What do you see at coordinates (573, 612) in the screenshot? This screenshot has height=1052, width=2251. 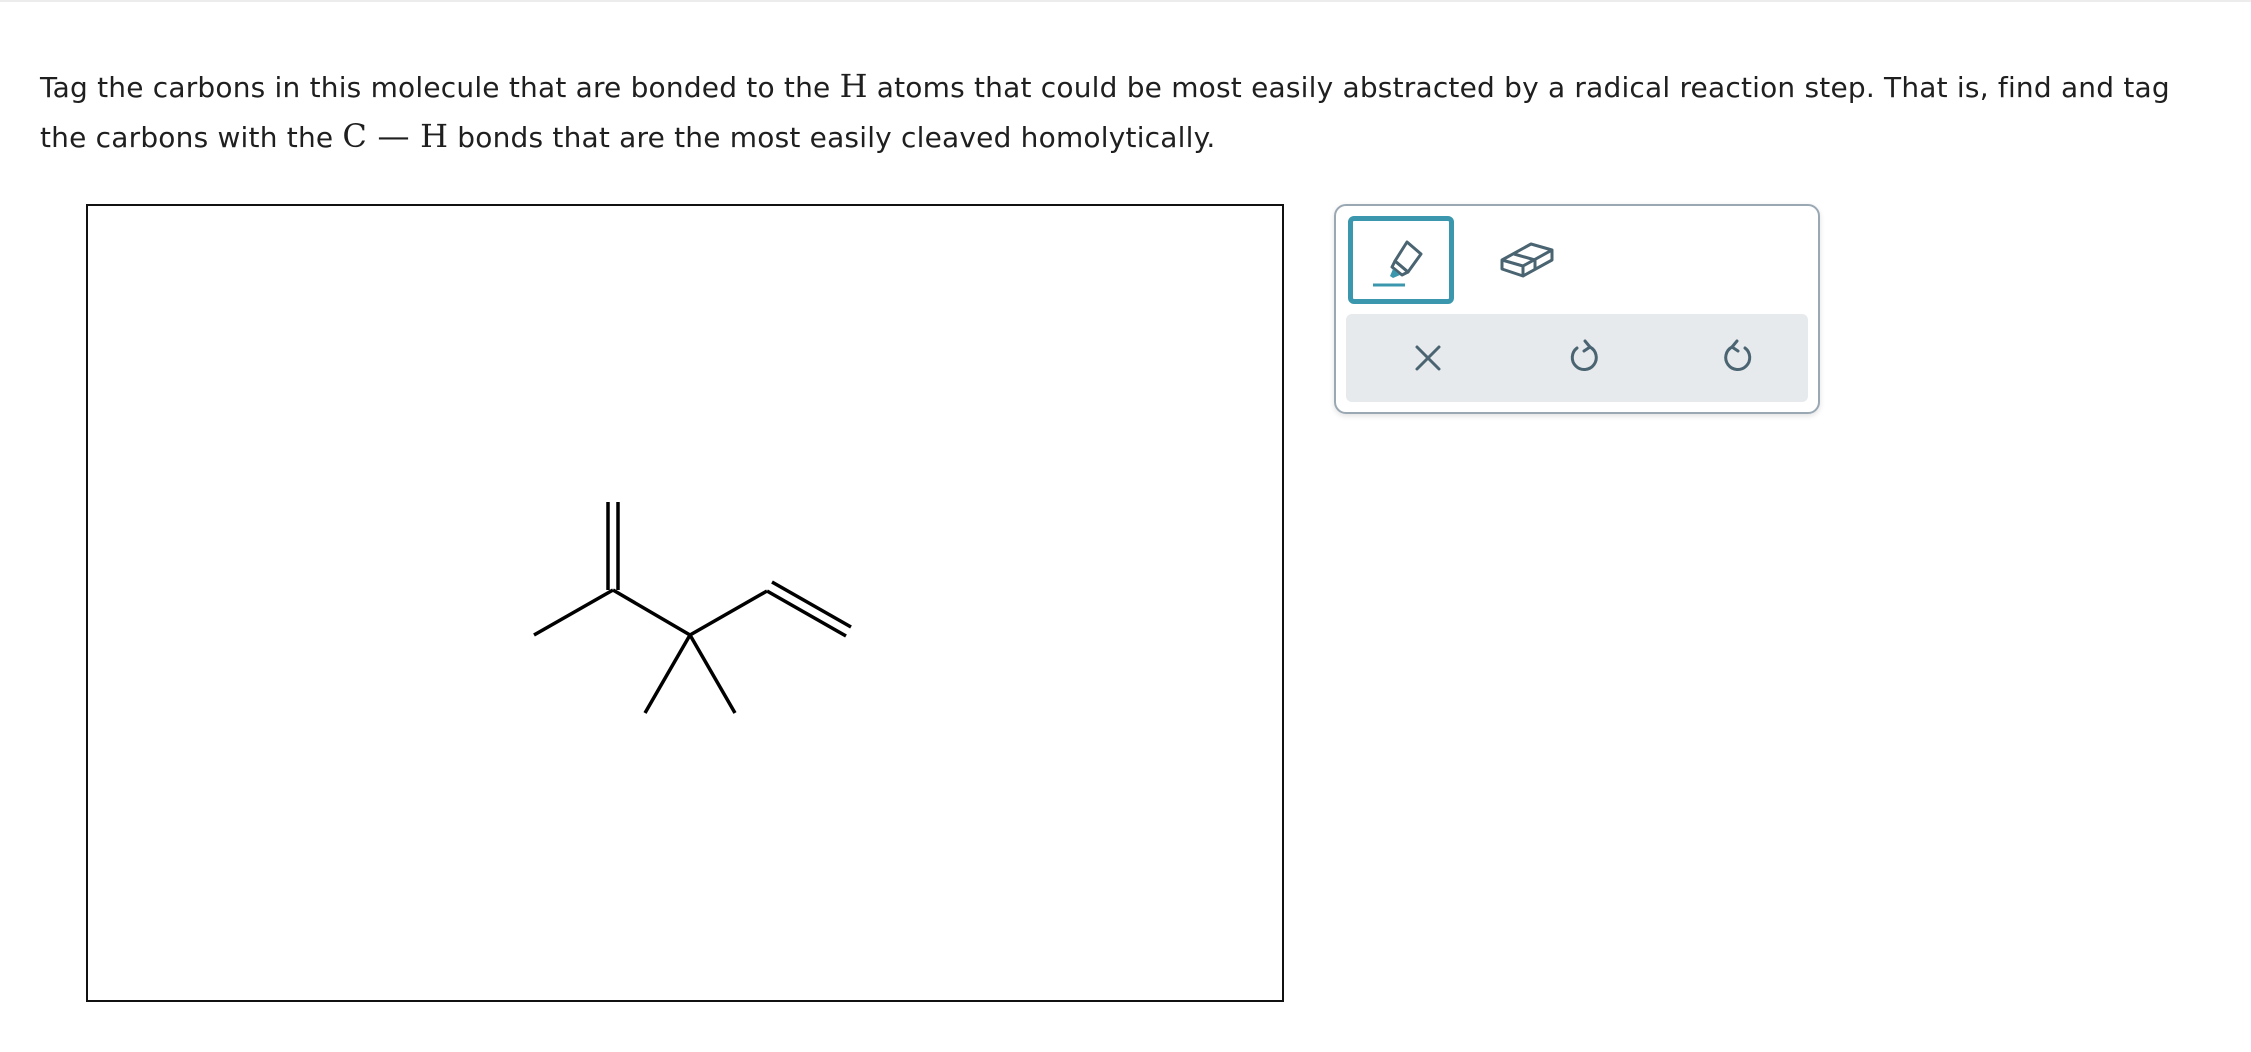 I see `bond-c1-c2` at bounding box center [573, 612].